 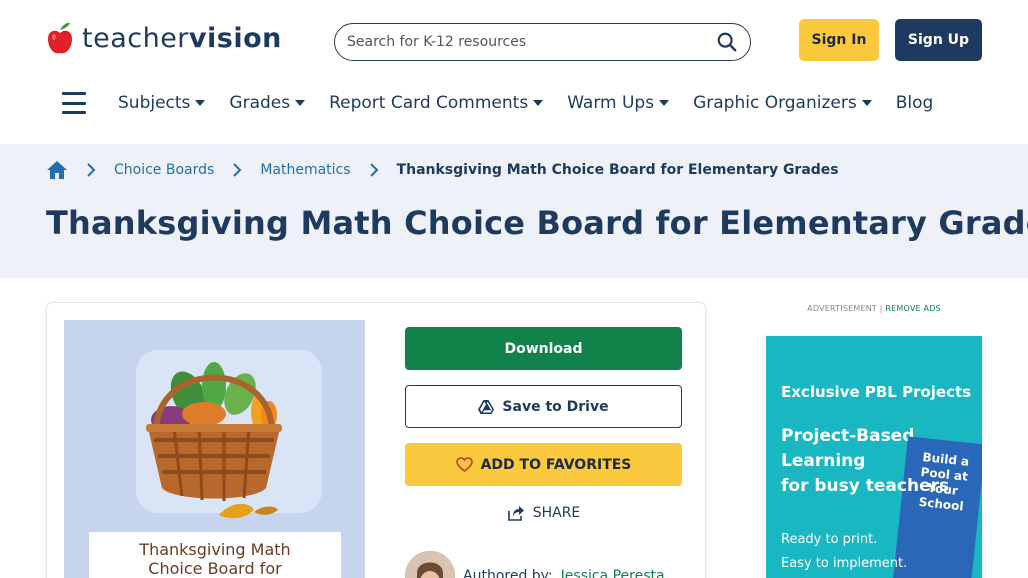 What do you see at coordinates (775, 103) in the screenshot?
I see `nav-item-label: Graphic Organizers` at bounding box center [775, 103].